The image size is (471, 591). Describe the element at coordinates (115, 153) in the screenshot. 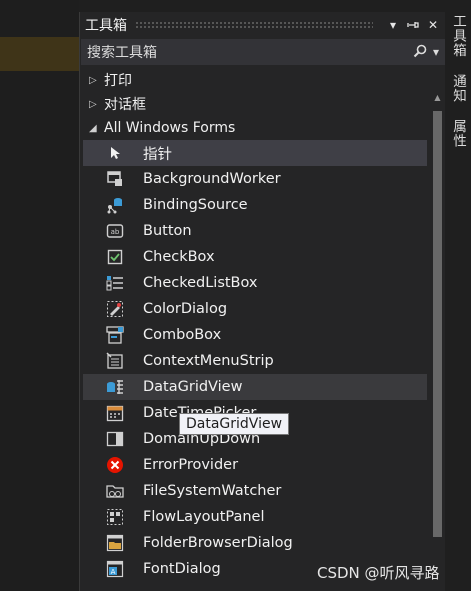

I see `pointer-icon` at that location.